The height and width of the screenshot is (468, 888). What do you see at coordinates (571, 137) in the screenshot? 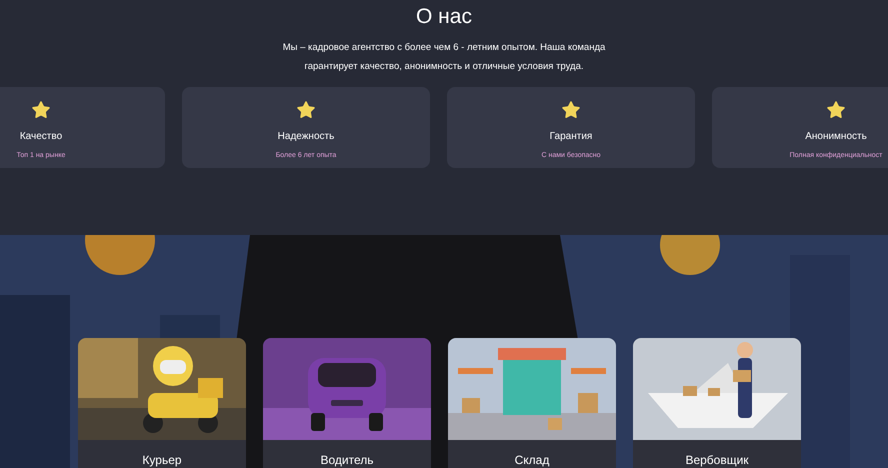
I see `feature-title: Гарантия` at bounding box center [571, 137].